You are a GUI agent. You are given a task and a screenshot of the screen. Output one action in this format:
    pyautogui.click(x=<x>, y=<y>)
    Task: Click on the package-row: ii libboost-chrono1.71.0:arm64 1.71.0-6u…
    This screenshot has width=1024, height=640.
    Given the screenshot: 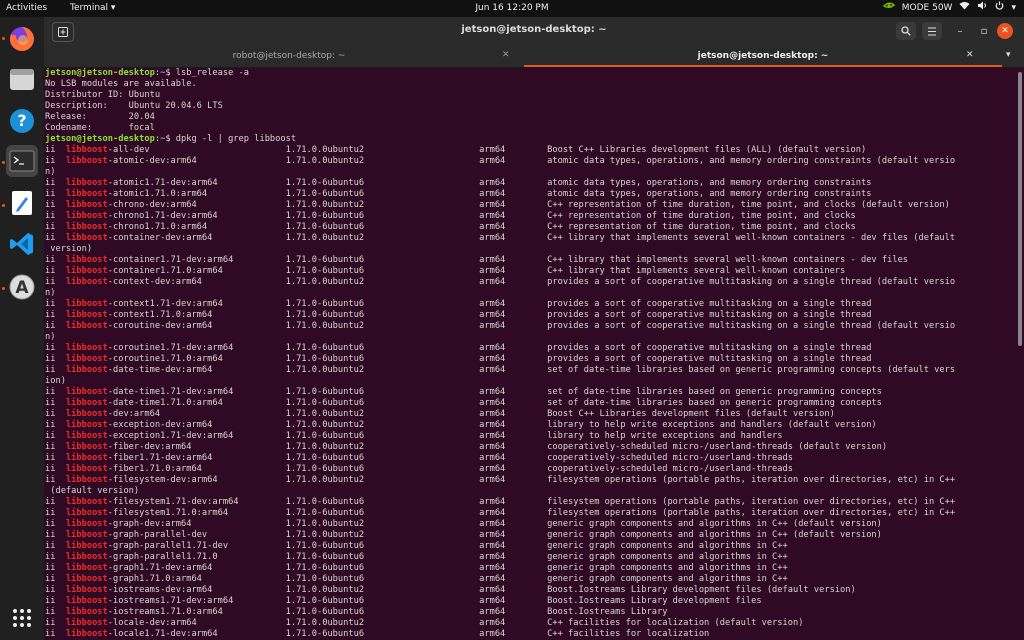 What is the action you would take?
    pyautogui.click(x=450, y=227)
    